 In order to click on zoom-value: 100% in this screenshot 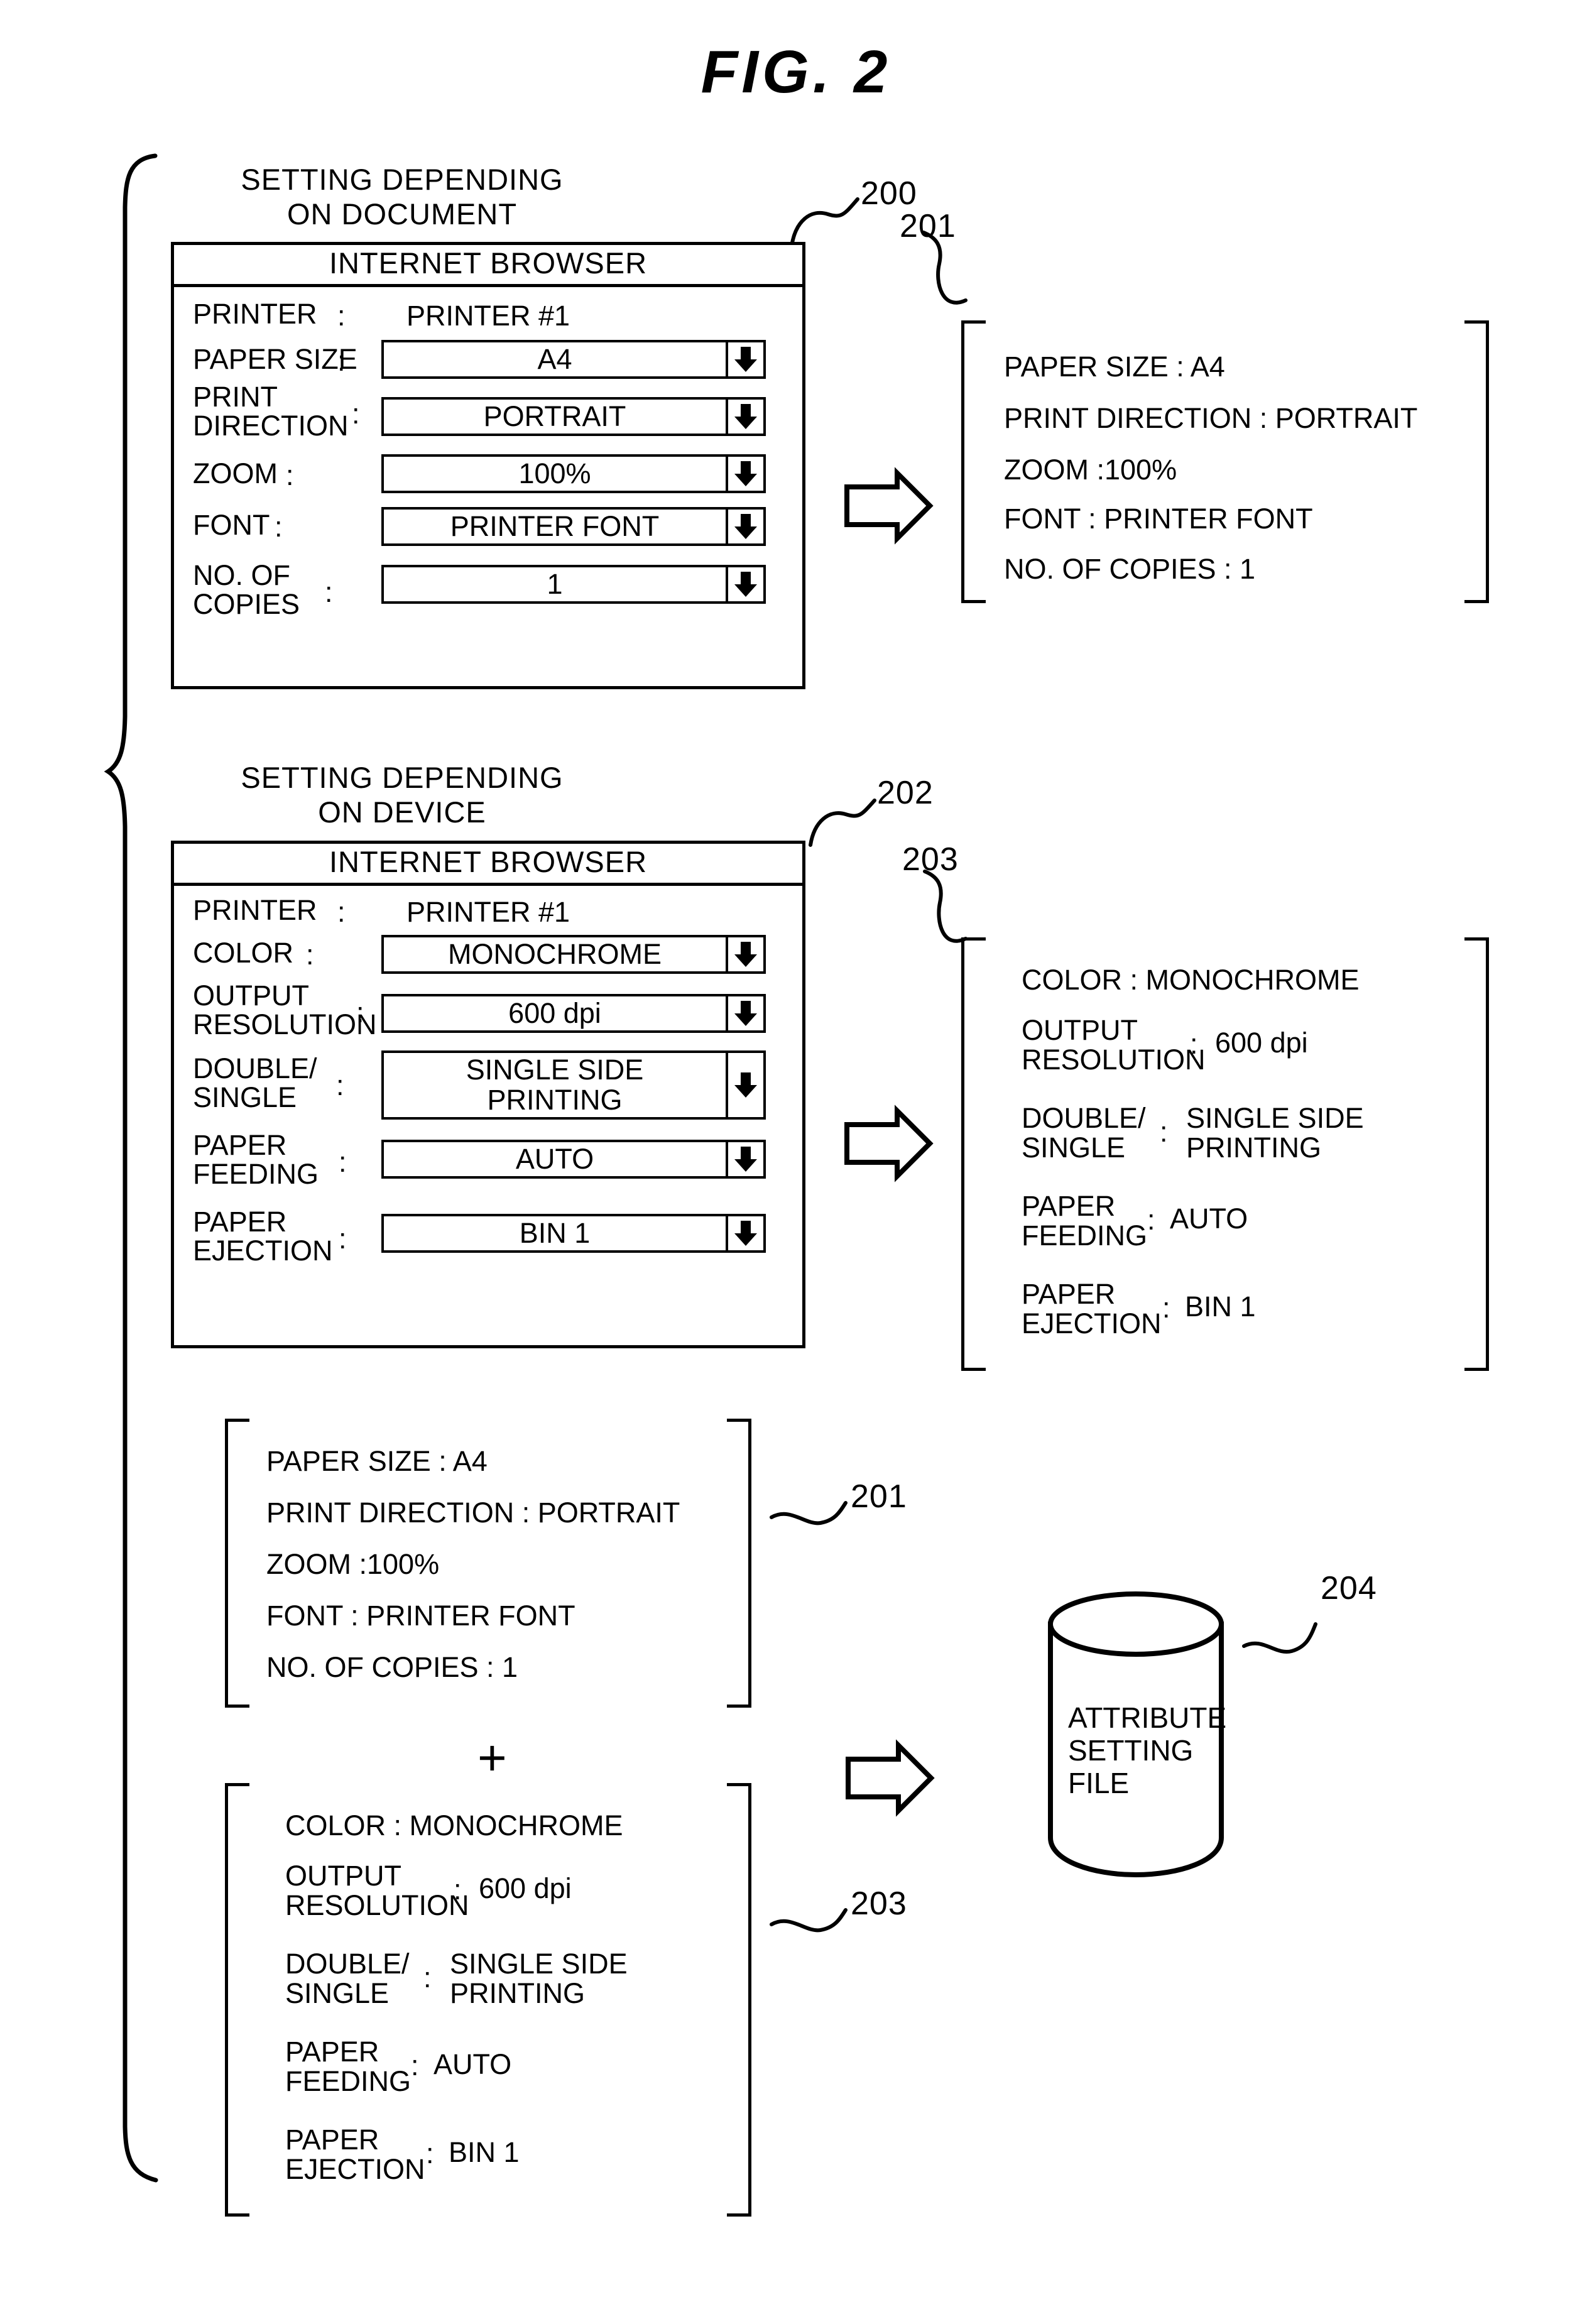, I will do `click(554, 473)`.